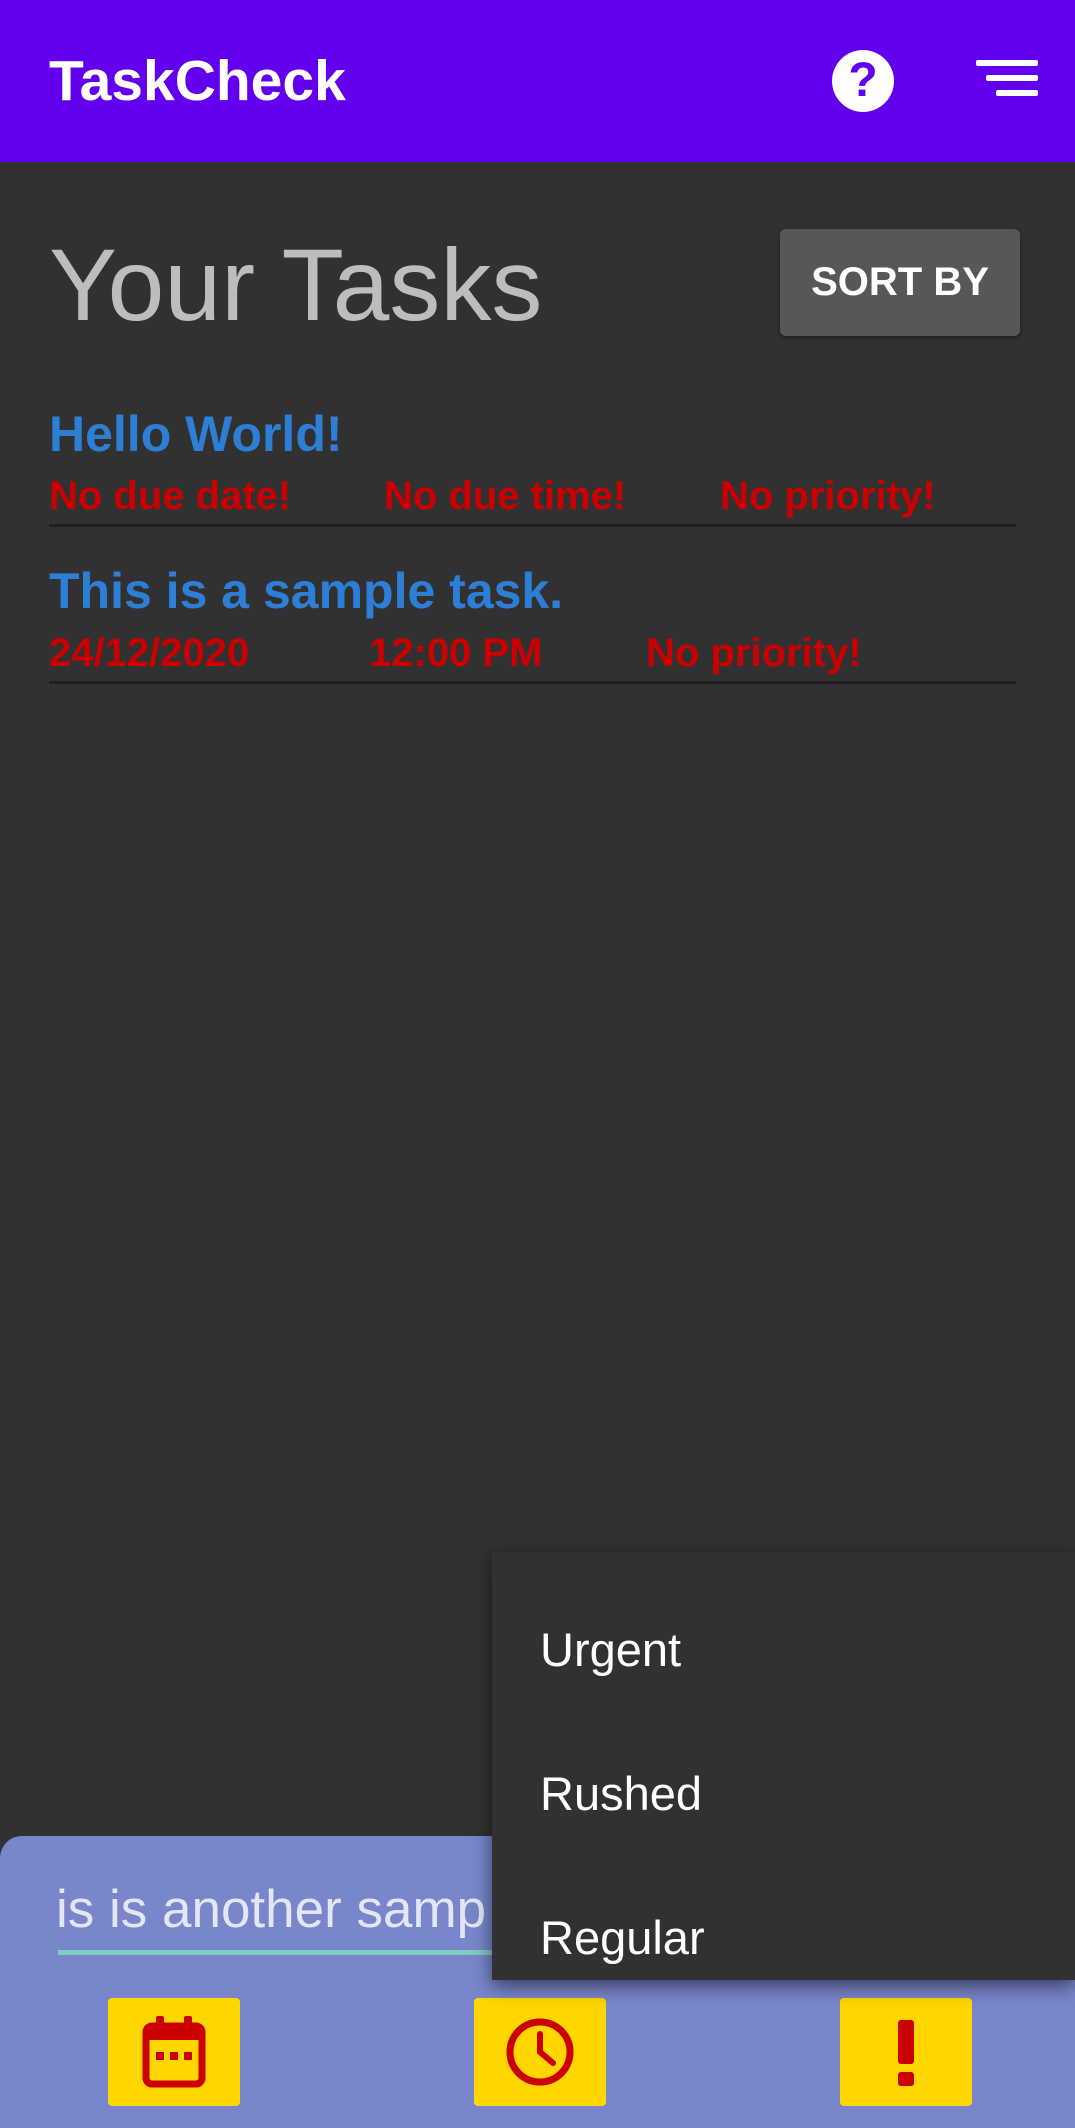 The height and width of the screenshot is (2128, 1075). I want to click on task-due-time: 12:00 PM, so click(456, 653).